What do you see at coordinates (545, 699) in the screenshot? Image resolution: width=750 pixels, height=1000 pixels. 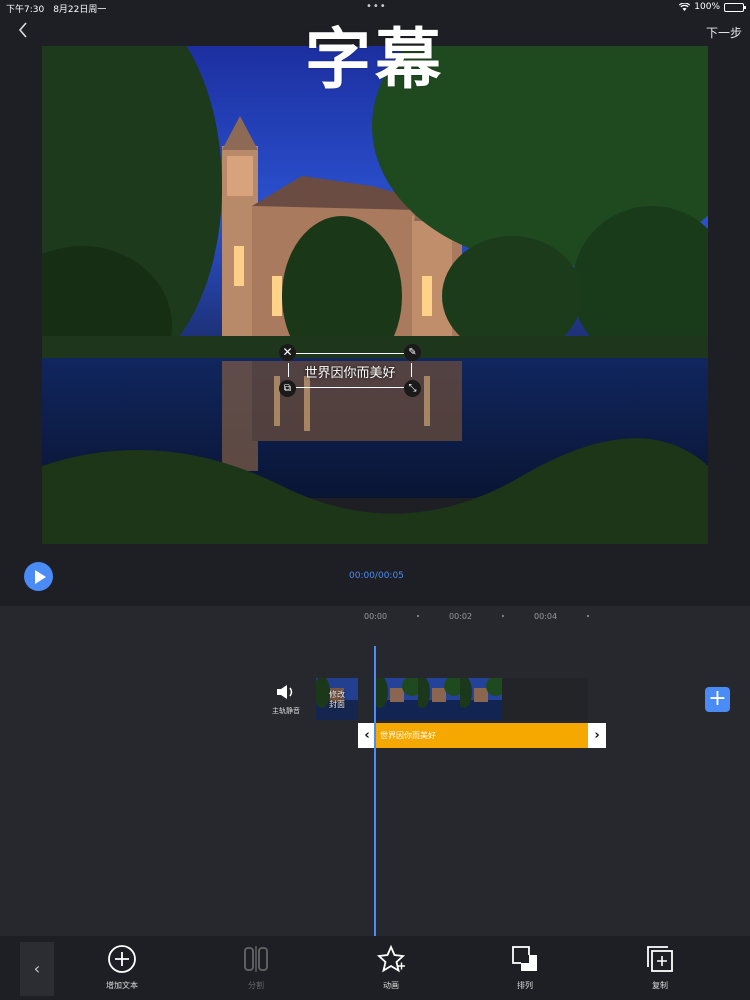 I see `empty-track-area` at bounding box center [545, 699].